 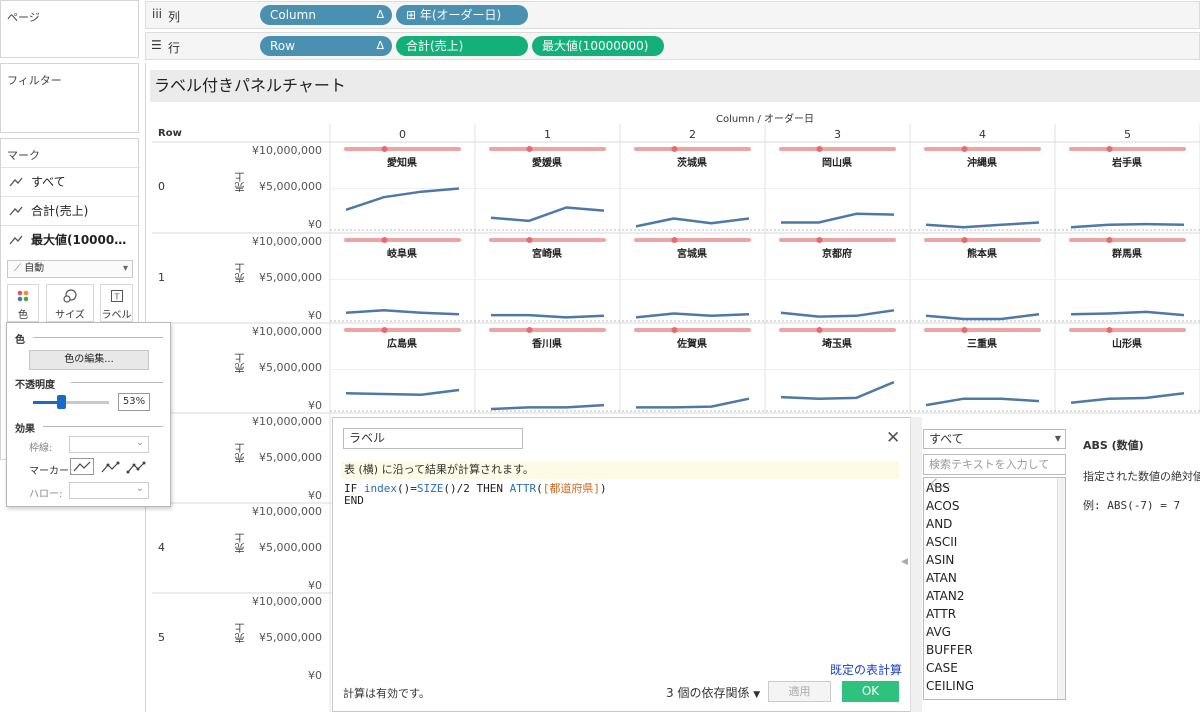 What do you see at coordinates (51, 471) in the screenshot?
I see `marker-label: マーカー:` at bounding box center [51, 471].